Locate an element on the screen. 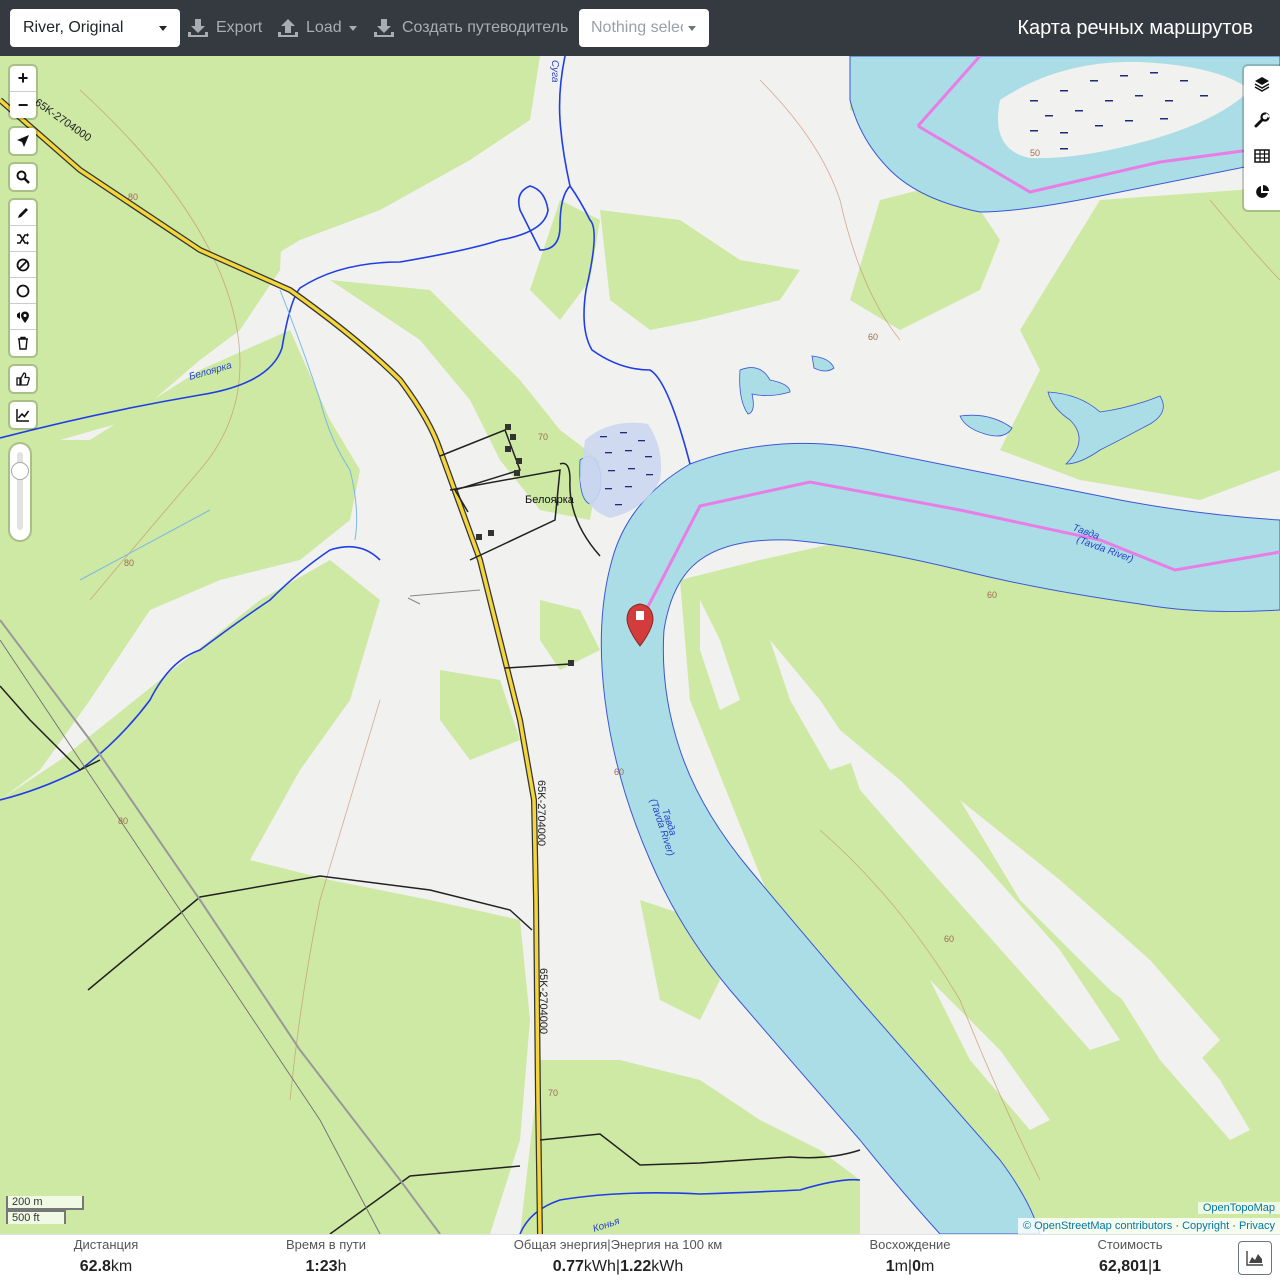 This screenshot has height=1280, width=1280. data-table-button is located at coordinates (1262, 156).